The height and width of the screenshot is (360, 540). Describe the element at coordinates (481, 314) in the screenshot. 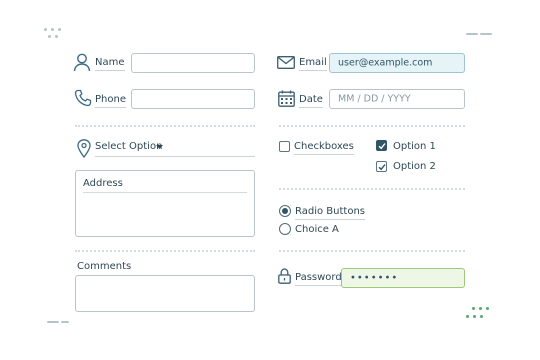

I see `decor-dots-bottom-right` at that location.